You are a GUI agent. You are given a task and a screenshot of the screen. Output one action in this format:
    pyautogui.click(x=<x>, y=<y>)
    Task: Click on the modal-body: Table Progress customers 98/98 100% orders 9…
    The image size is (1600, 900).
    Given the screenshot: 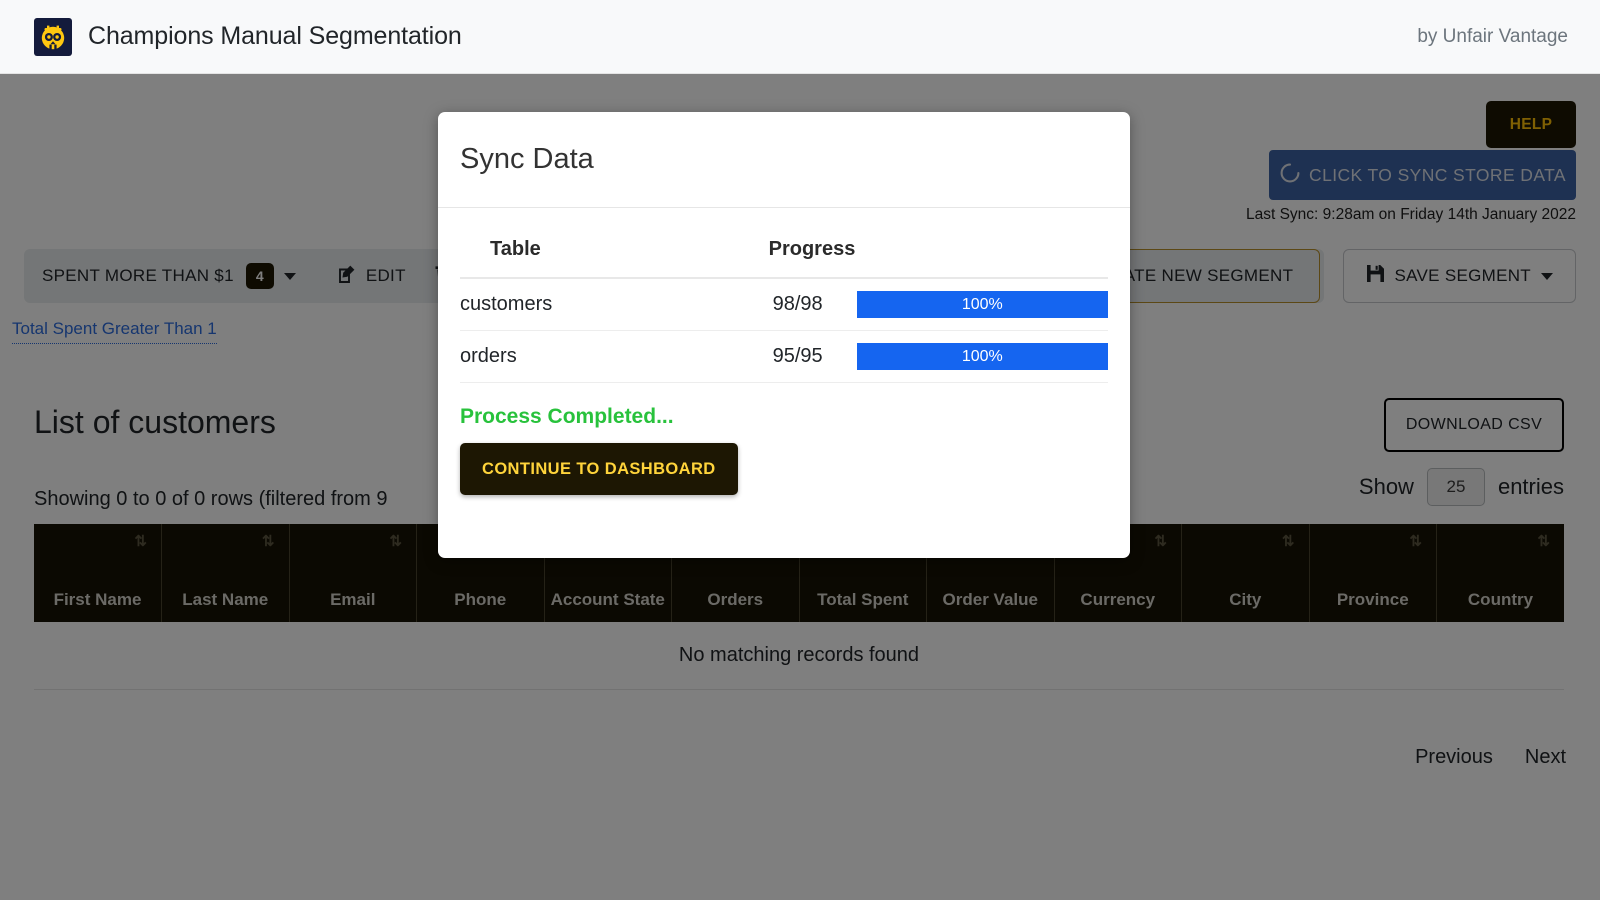 What is the action you would take?
    pyautogui.click(x=784, y=351)
    